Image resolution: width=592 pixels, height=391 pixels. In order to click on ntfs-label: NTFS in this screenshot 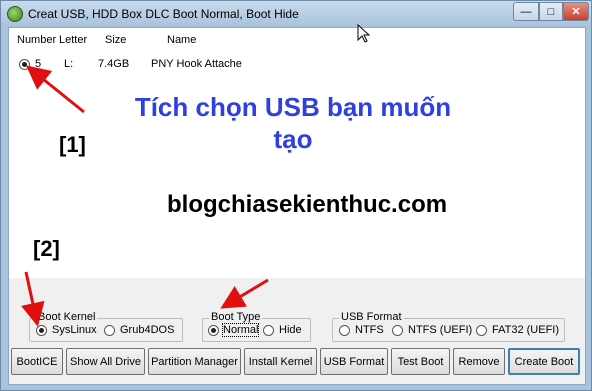, I will do `click(369, 330)`.